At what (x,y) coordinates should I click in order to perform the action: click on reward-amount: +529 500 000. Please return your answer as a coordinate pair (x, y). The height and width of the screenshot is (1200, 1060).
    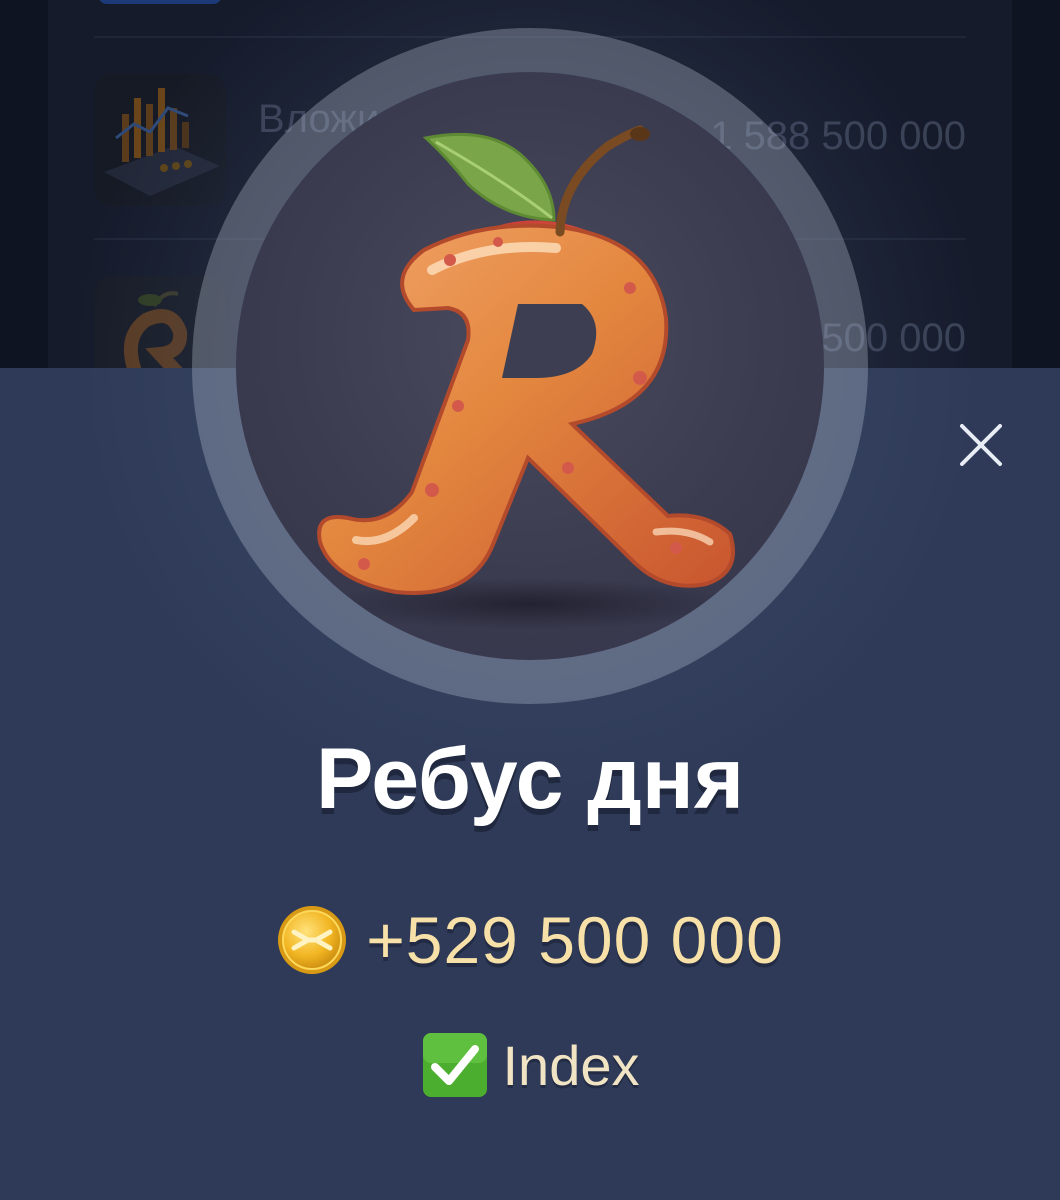
    Looking at the image, I should click on (575, 940).